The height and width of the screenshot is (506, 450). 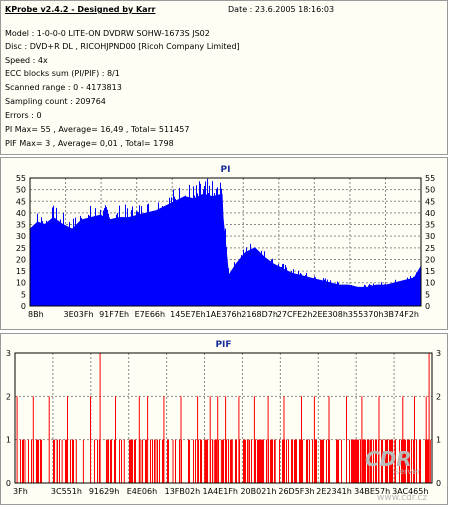 I want to click on scan-date: Date : 23.6.2005 18:16:03, so click(x=281, y=9).